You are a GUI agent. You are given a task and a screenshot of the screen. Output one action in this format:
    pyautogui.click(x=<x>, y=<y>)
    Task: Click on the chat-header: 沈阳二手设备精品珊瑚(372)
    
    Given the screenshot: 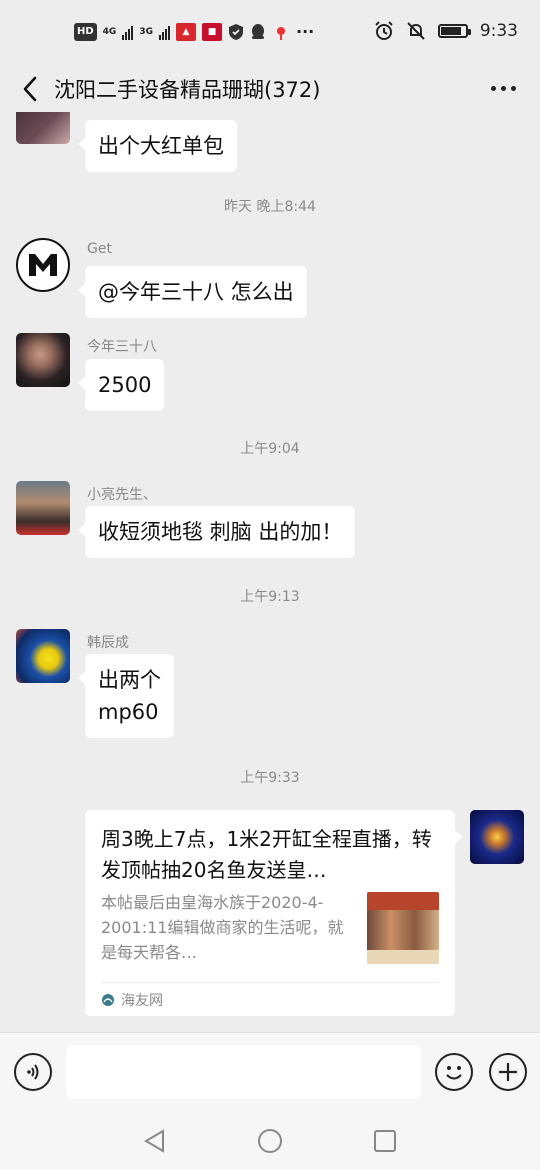 What is the action you would take?
    pyautogui.click(x=270, y=89)
    